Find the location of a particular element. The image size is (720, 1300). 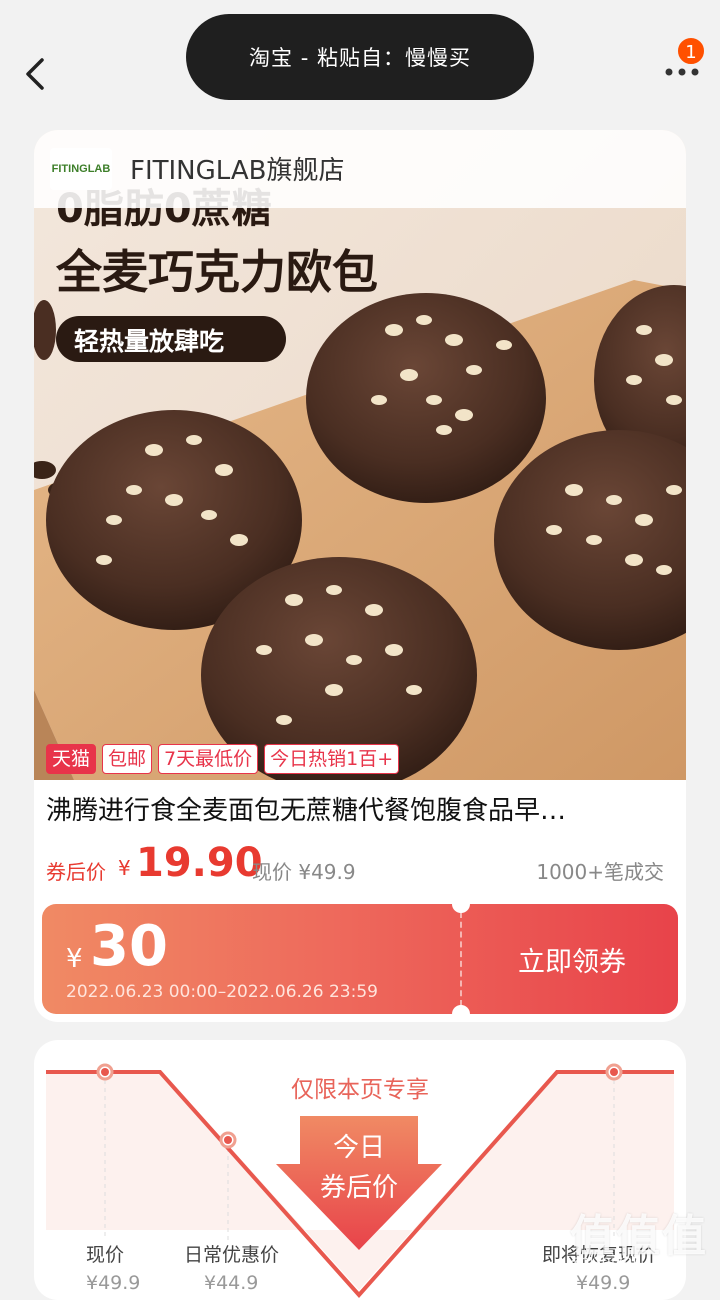

point-value-restore: ¥49.9 is located at coordinates (603, 1283).